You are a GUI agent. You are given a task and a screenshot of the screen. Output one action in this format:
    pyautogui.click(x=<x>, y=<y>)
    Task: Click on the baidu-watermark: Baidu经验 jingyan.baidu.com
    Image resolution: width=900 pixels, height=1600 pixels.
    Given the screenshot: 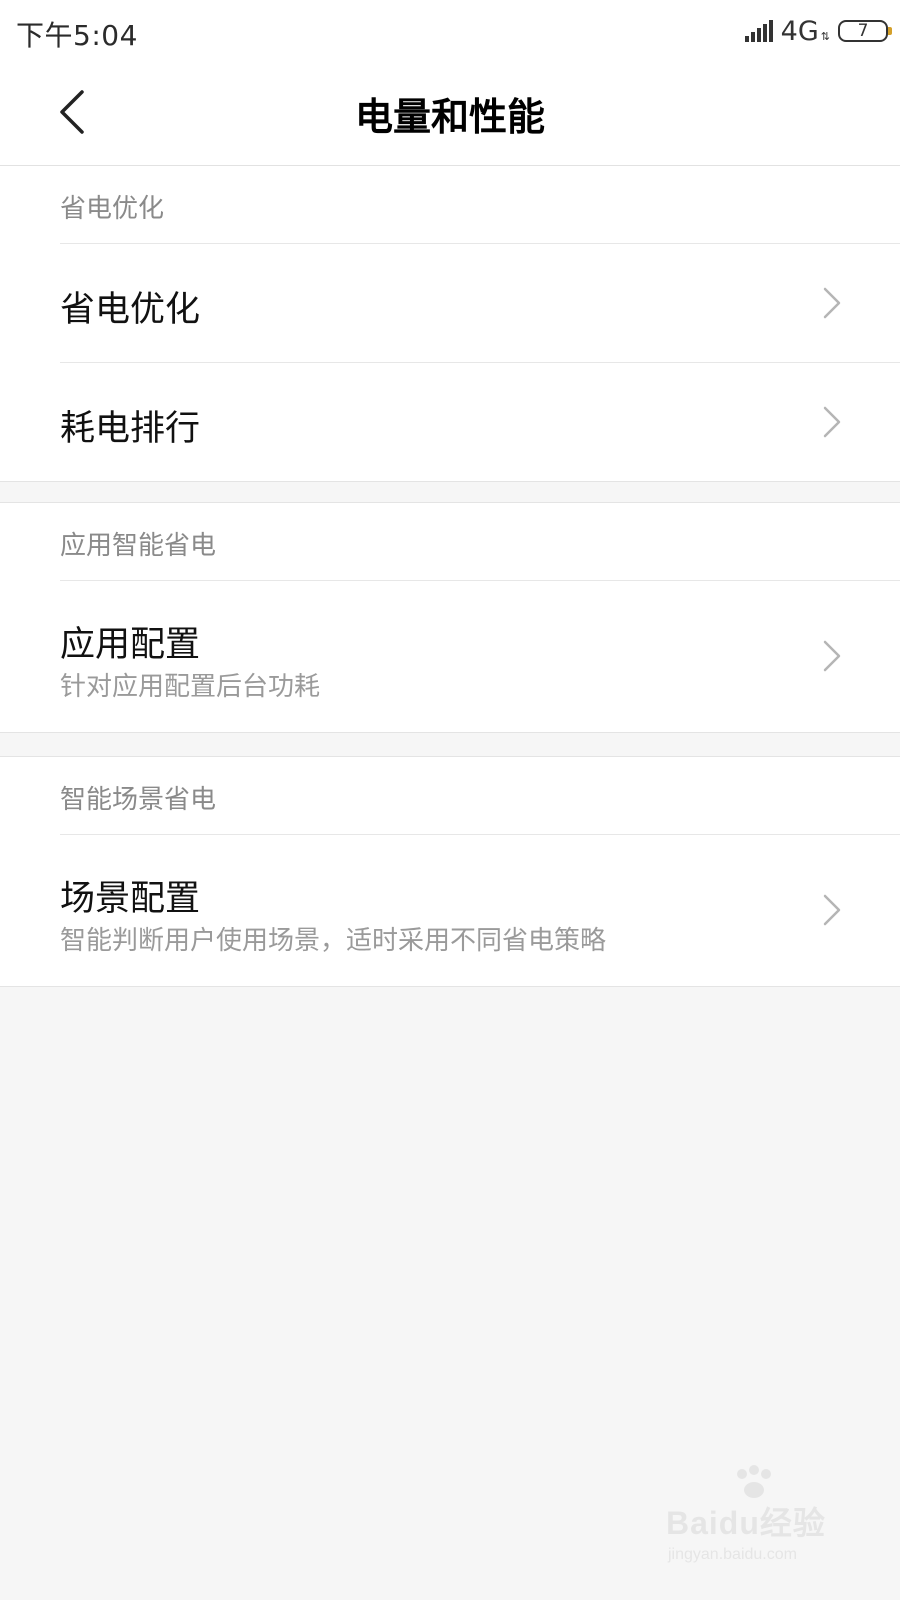 What is the action you would take?
    pyautogui.click(x=751, y=1521)
    